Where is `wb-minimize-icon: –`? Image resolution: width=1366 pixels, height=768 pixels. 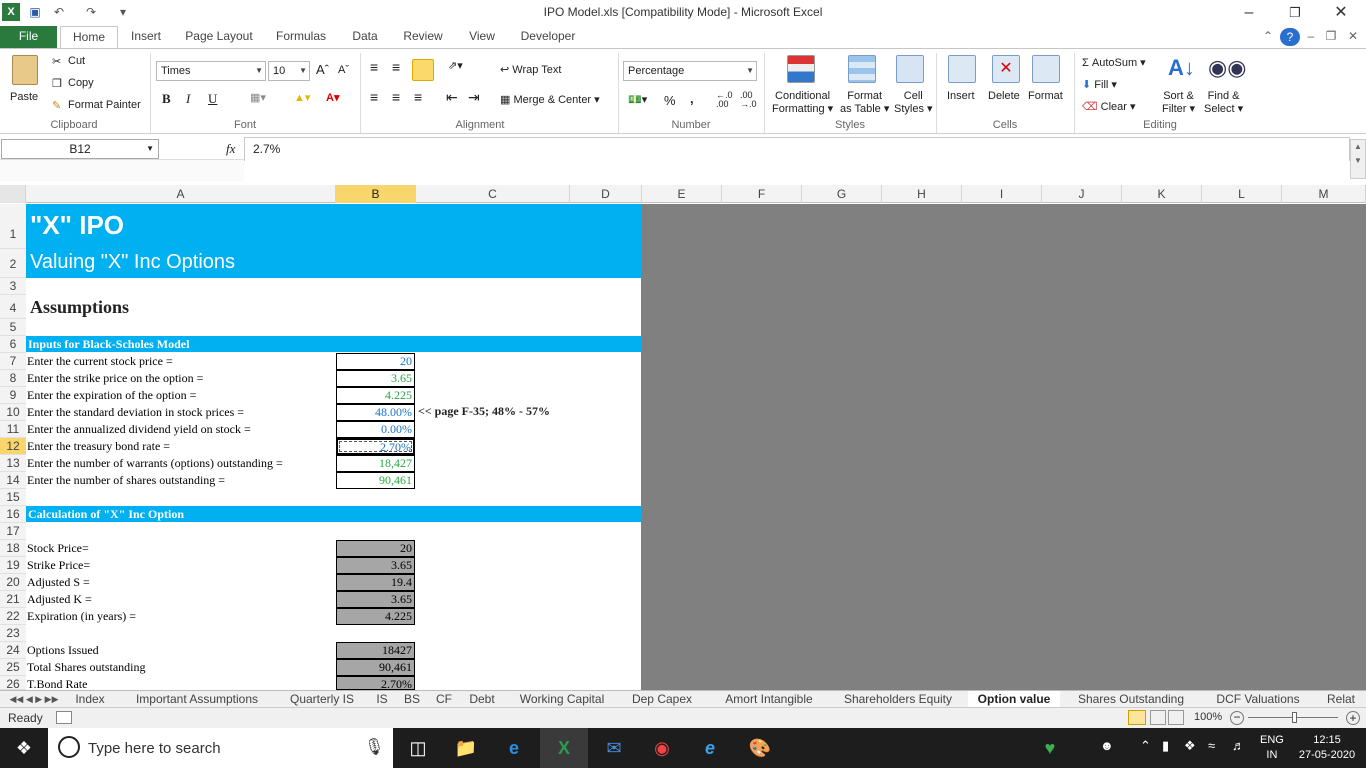 wb-minimize-icon: – is located at coordinates (1311, 37).